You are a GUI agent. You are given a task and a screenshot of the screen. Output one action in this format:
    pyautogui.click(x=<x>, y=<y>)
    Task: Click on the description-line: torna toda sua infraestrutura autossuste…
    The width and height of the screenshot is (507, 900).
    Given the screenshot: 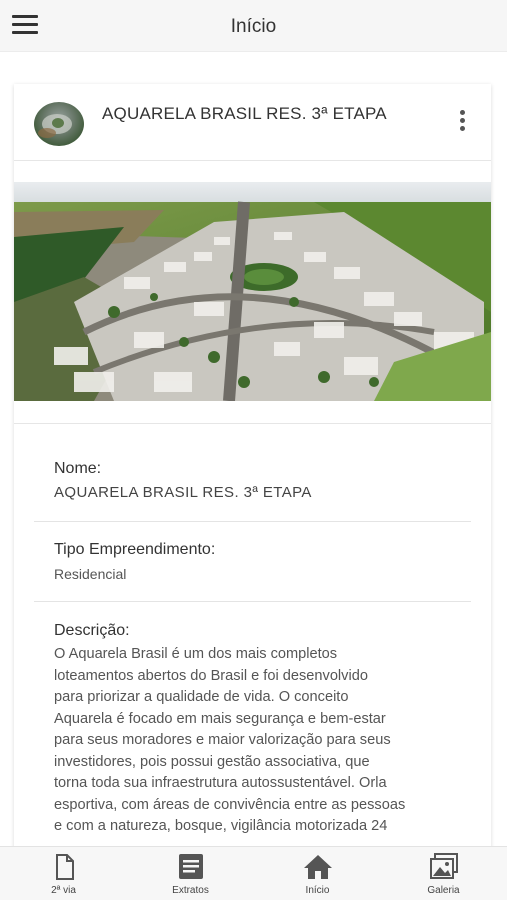 What is the action you would take?
    pyautogui.click(x=220, y=783)
    